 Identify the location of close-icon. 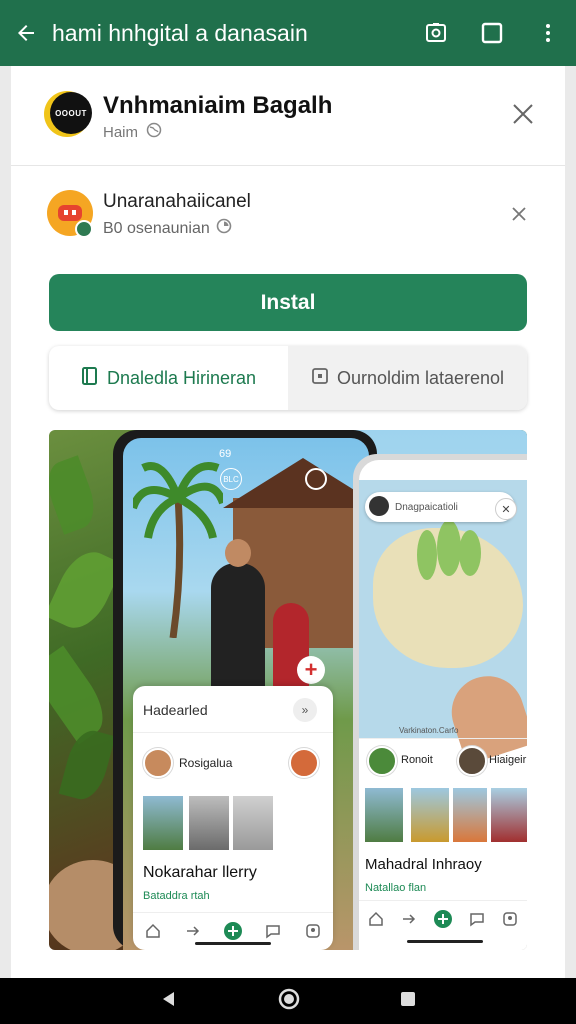
(523, 114).